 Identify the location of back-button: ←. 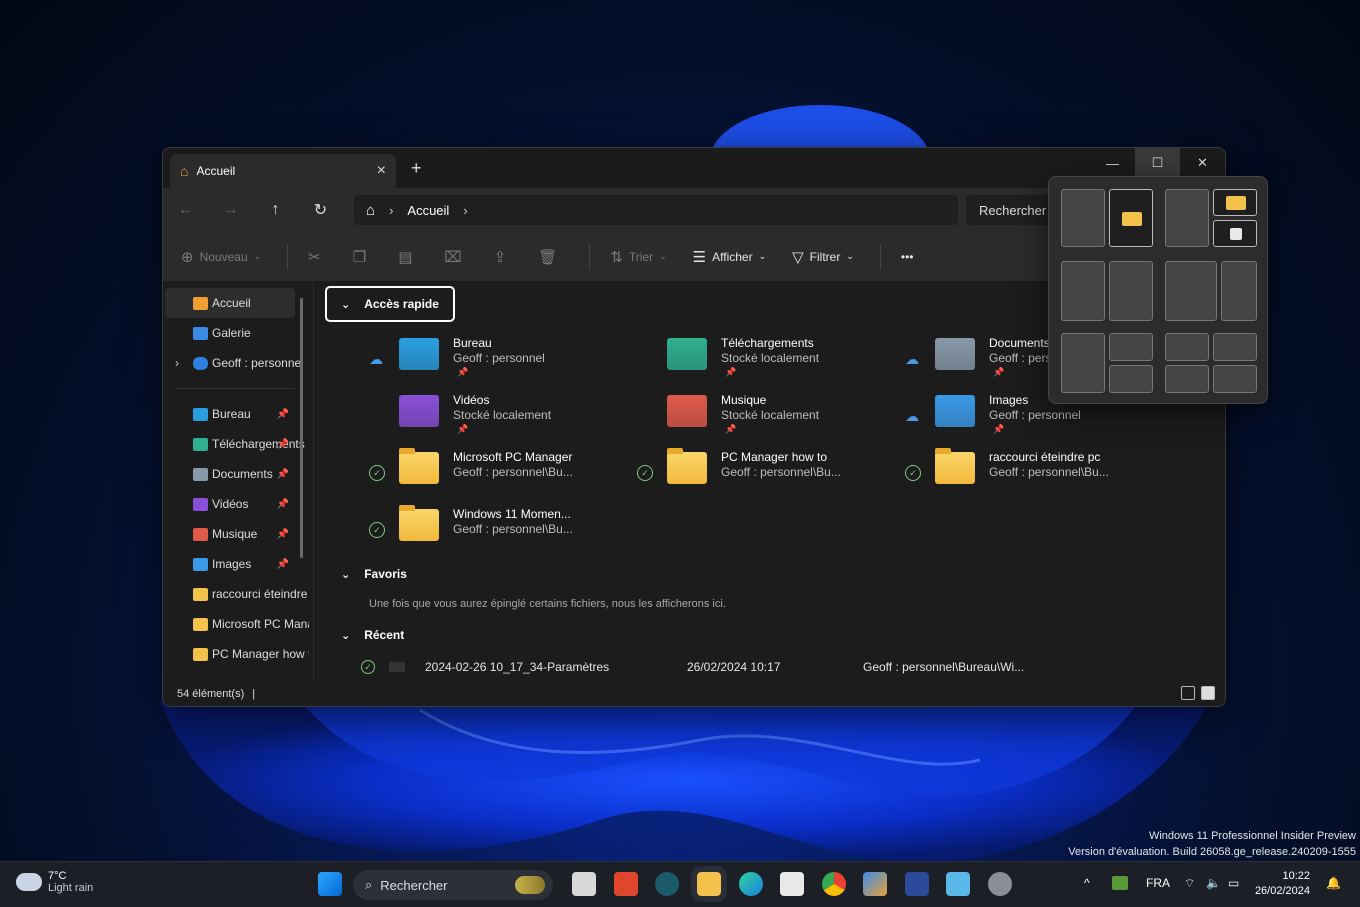
(185, 210).